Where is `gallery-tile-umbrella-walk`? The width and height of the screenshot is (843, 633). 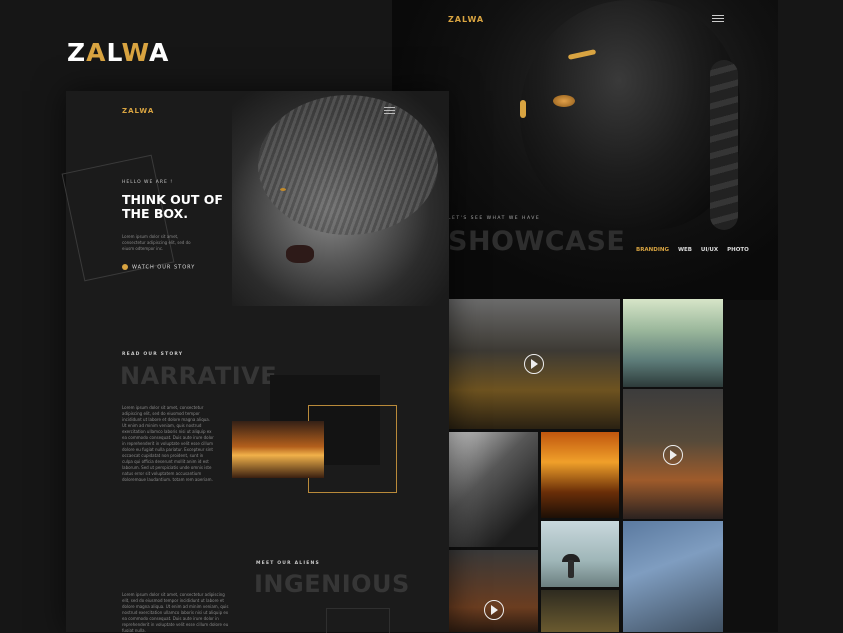 gallery-tile-umbrella-walk is located at coordinates (580, 554).